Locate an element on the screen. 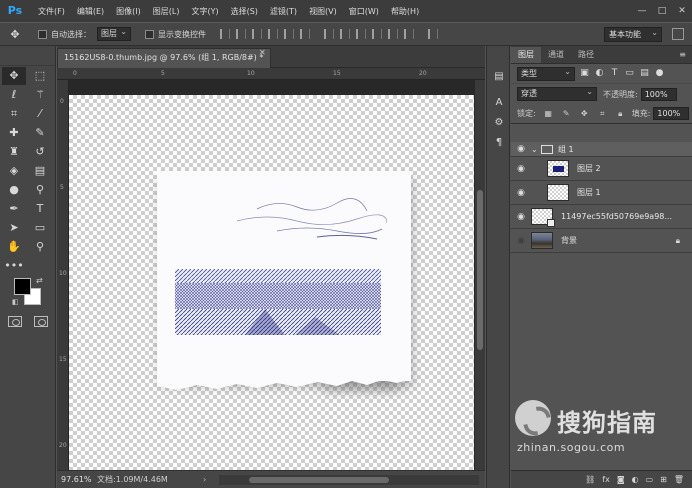 Image resolution: width=692 pixels, height=488 pixels. tab-paths: 路径 is located at coordinates (586, 55).